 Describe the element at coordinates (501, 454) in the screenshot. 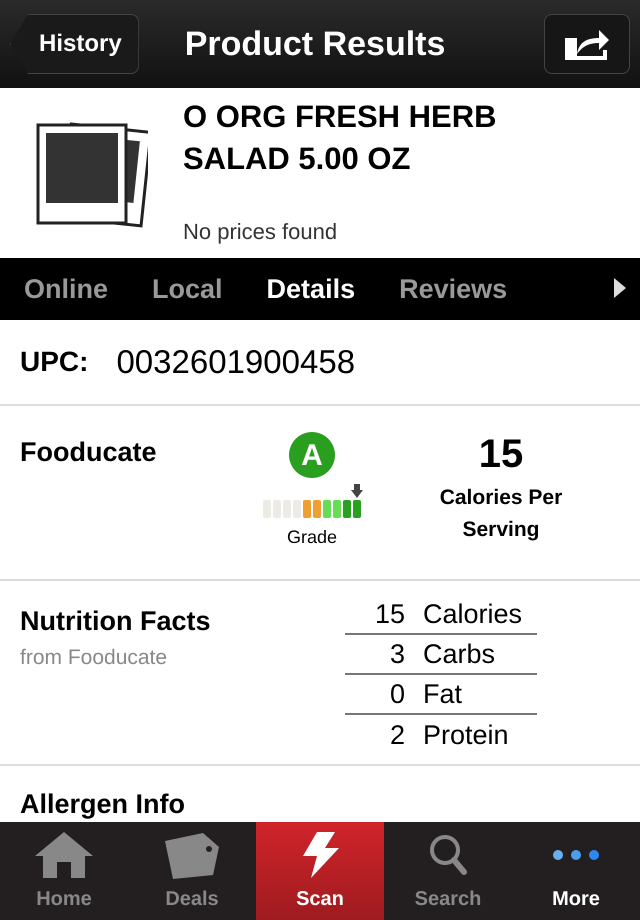

I see `calorie-count: 15` at that location.